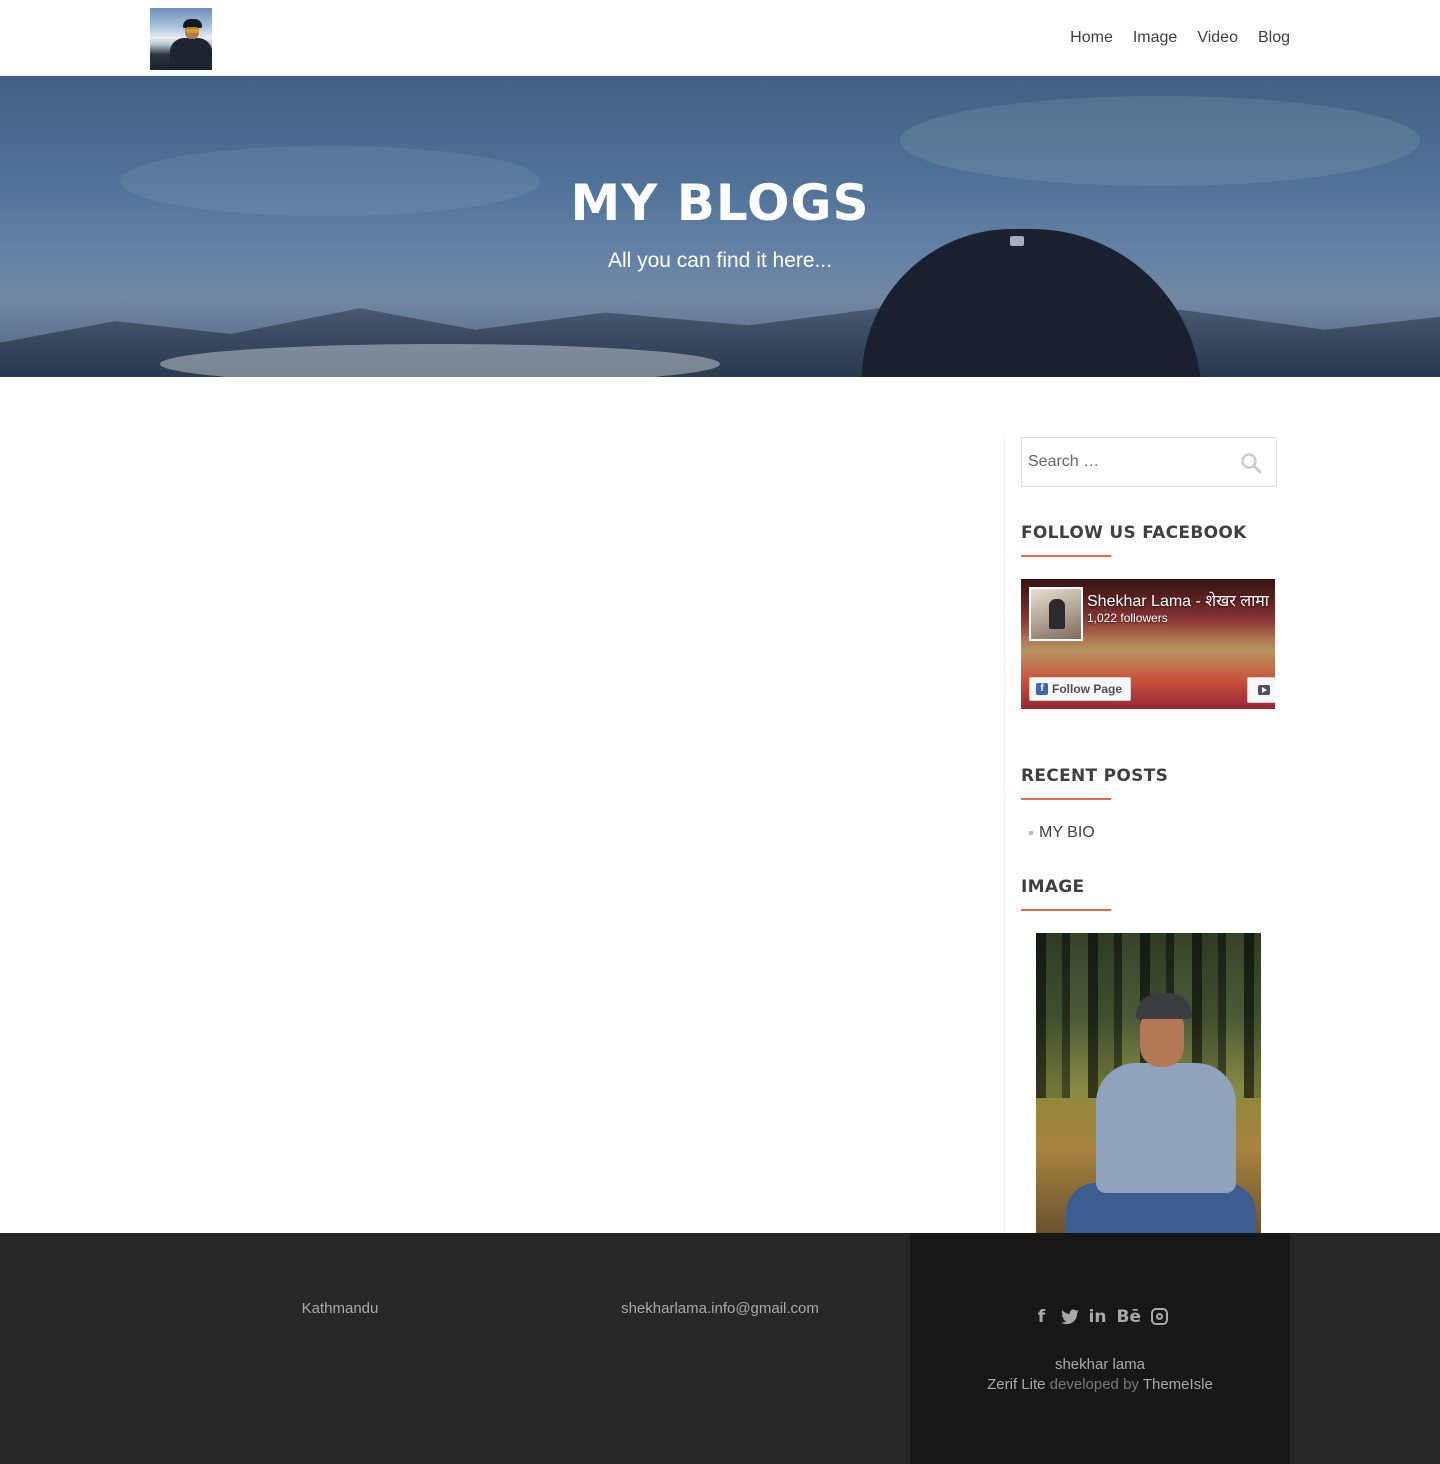  What do you see at coordinates (1094, 1384) in the screenshot?
I see `developed-by-label: developed by` at bounding box center [1094, 1384].